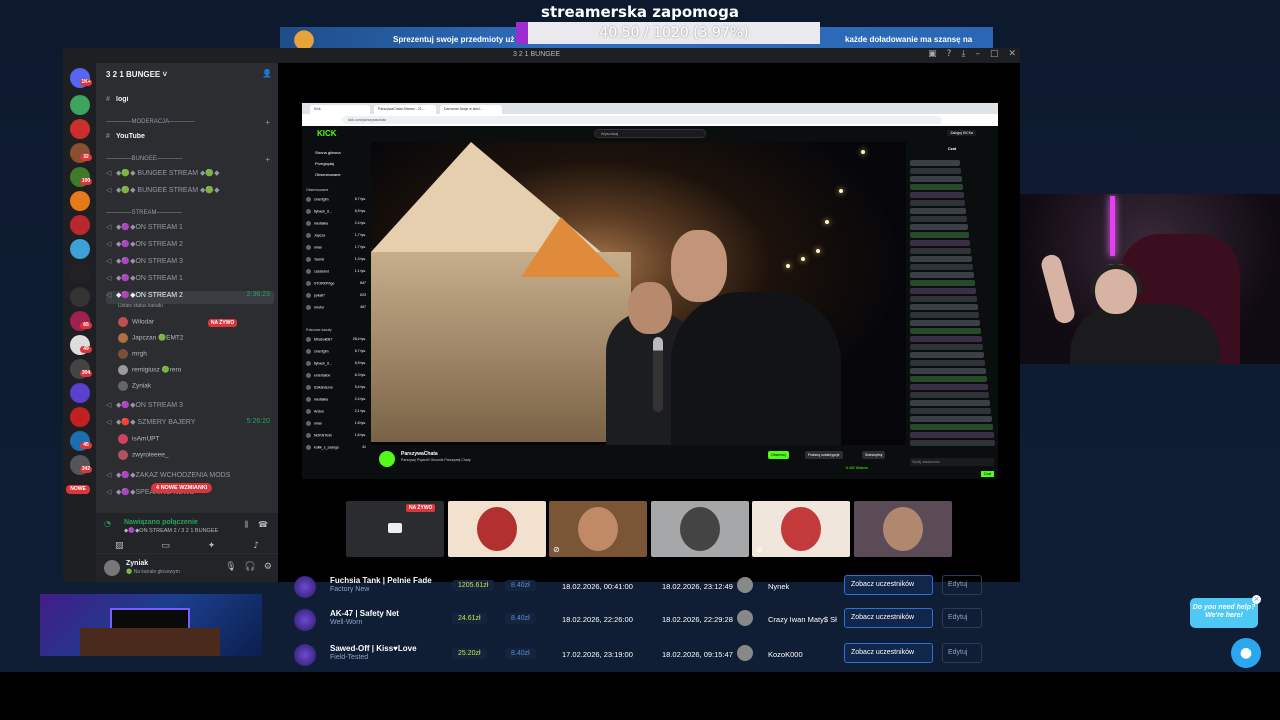 The image size is (1280, 720). What do you see at coordinates (337, 425) in the screenshot?
I see `kick-channel-item: ninar 1,8 tys.` at bounding box center [337, 425].